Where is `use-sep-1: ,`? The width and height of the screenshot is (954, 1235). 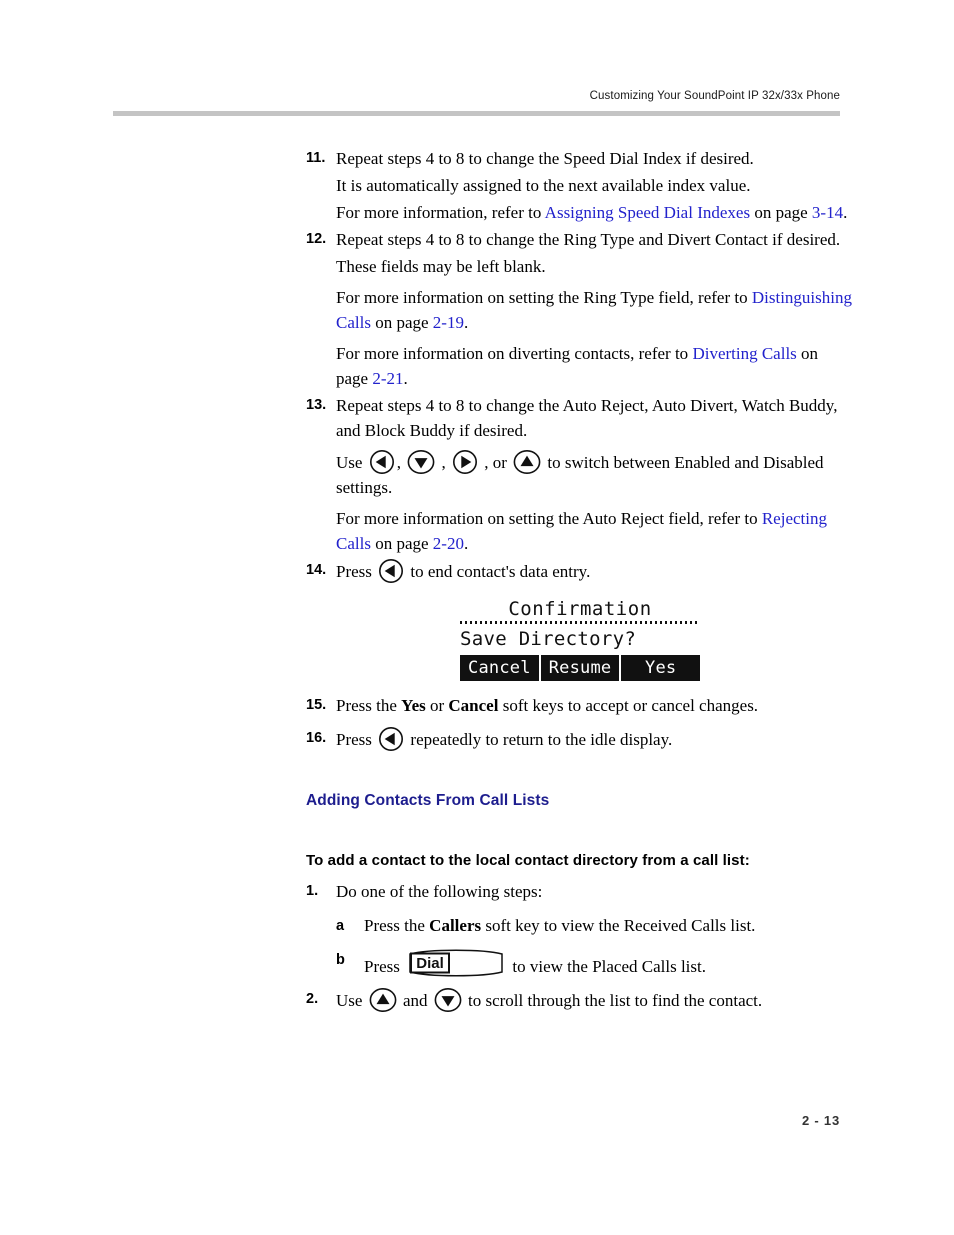
use-sep-1: , is located at coordinates (401, 462).